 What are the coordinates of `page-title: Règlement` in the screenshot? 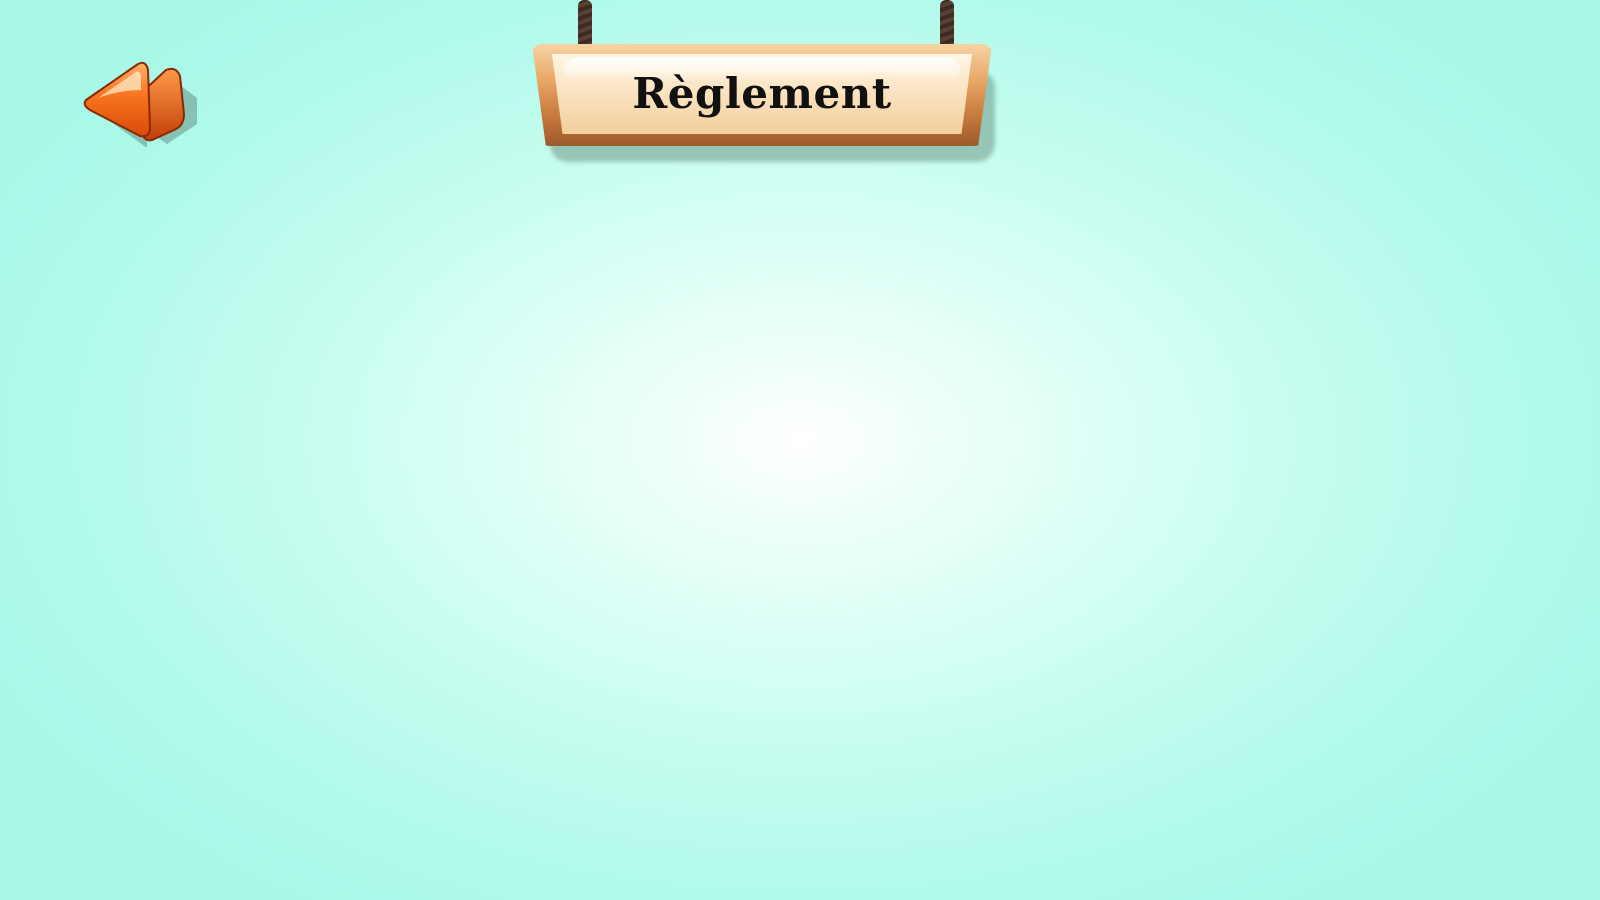 It's located at (762, 93).